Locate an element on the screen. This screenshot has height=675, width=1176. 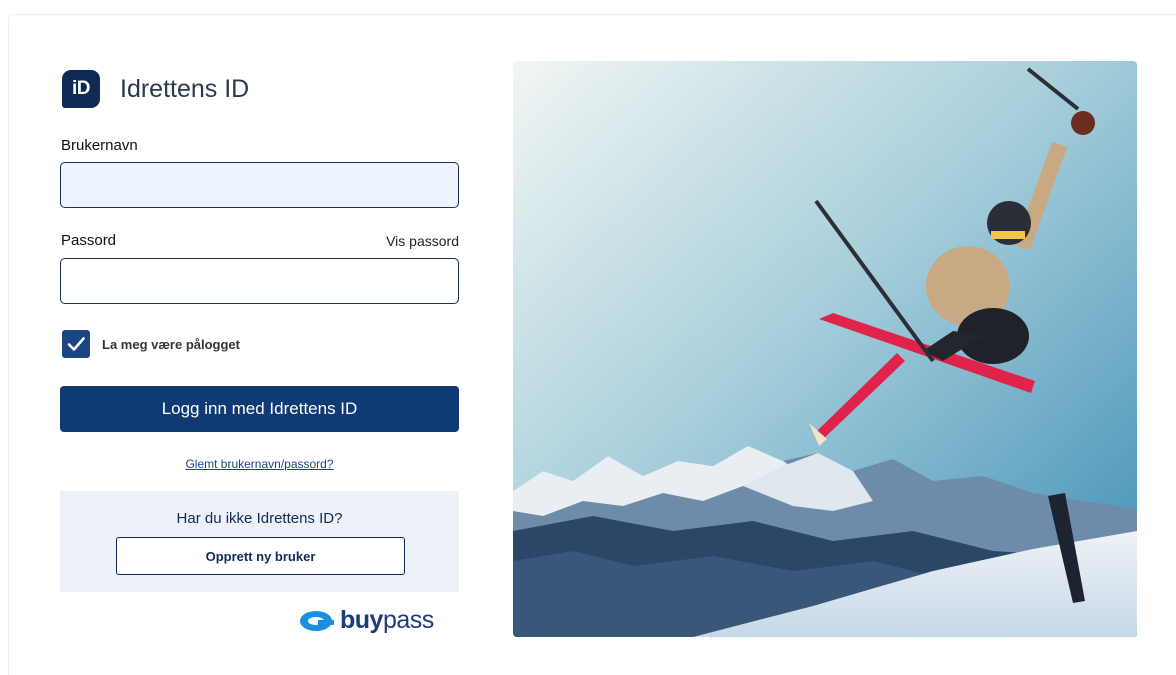
buypass-logo: buypass is located at coordinates (366, 620).